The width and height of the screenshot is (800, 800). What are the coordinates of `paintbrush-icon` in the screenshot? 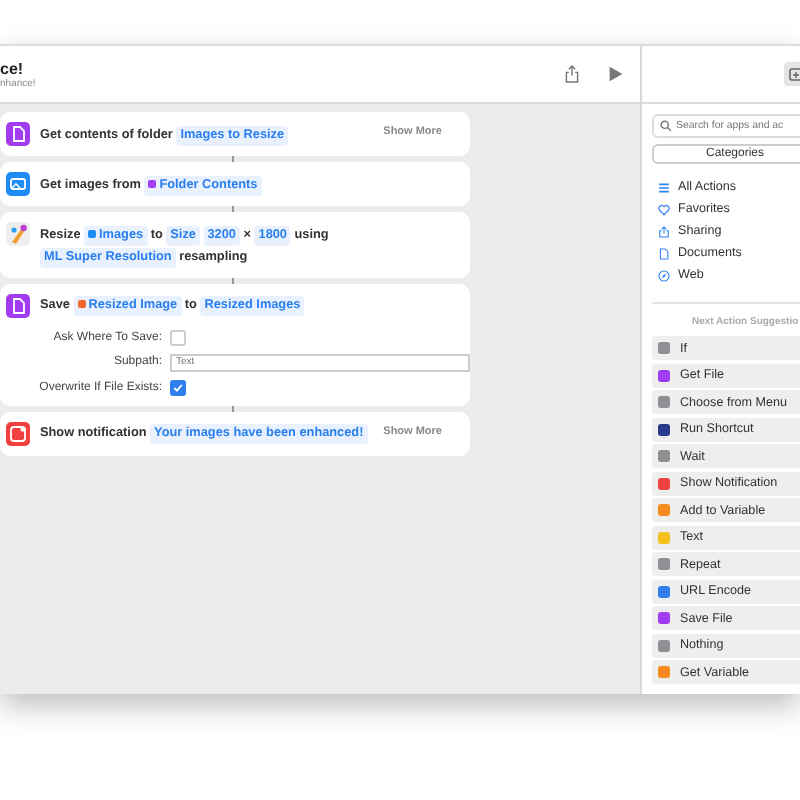 It's located at (18, 234).